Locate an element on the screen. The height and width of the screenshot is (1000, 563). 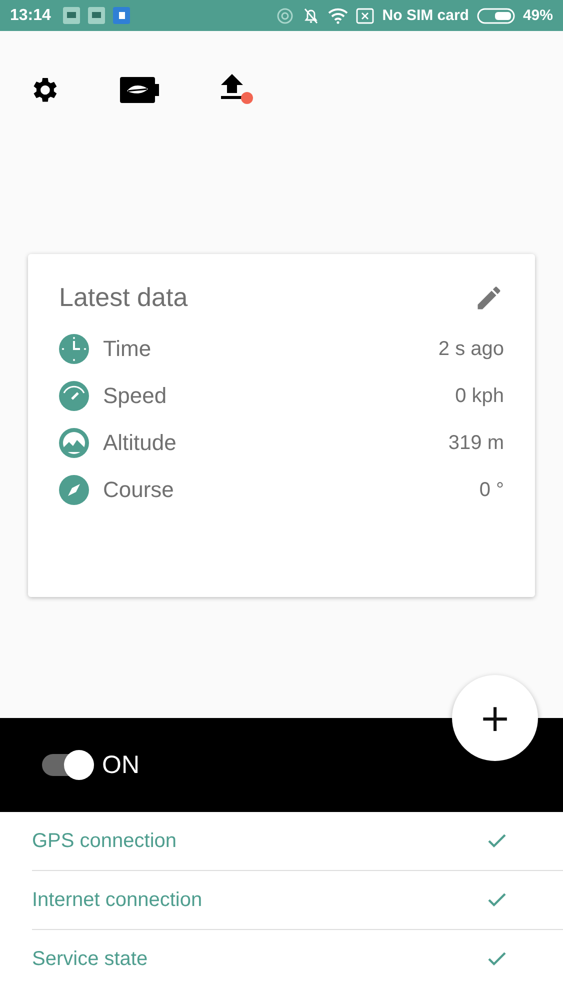
compass-icon is located at coordinates (74, 490).